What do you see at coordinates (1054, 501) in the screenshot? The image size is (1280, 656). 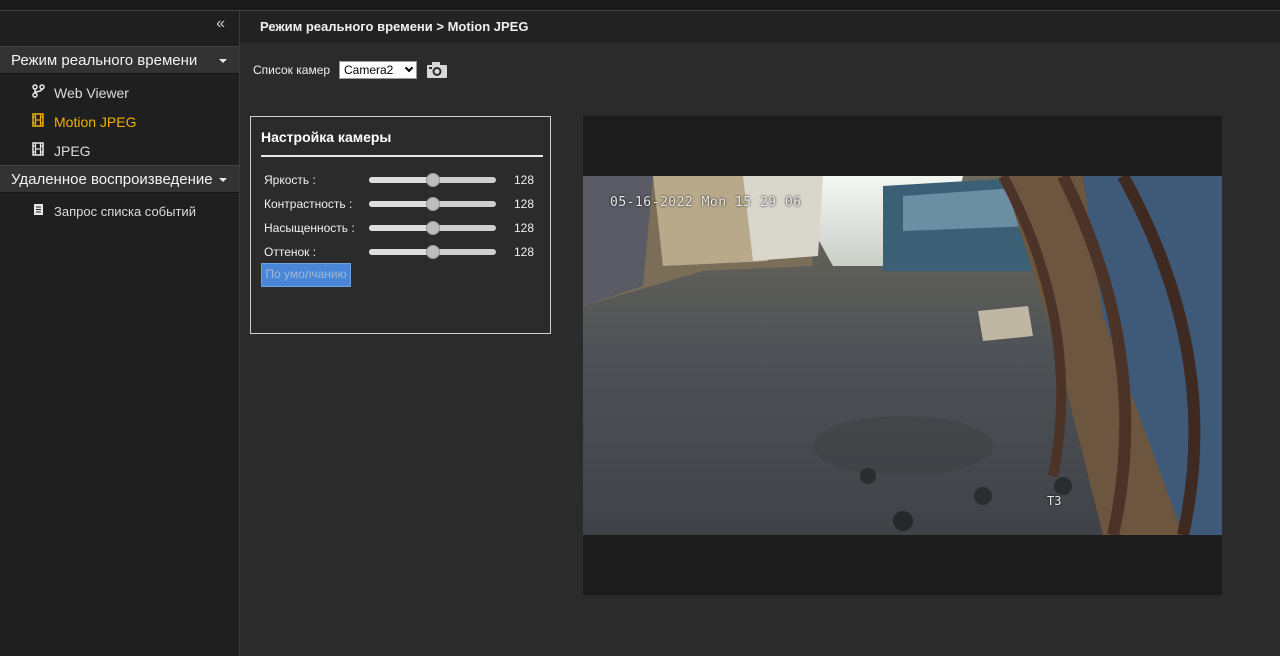 I see `video-camera-tag: T3` at bounding box center [1054, 501].